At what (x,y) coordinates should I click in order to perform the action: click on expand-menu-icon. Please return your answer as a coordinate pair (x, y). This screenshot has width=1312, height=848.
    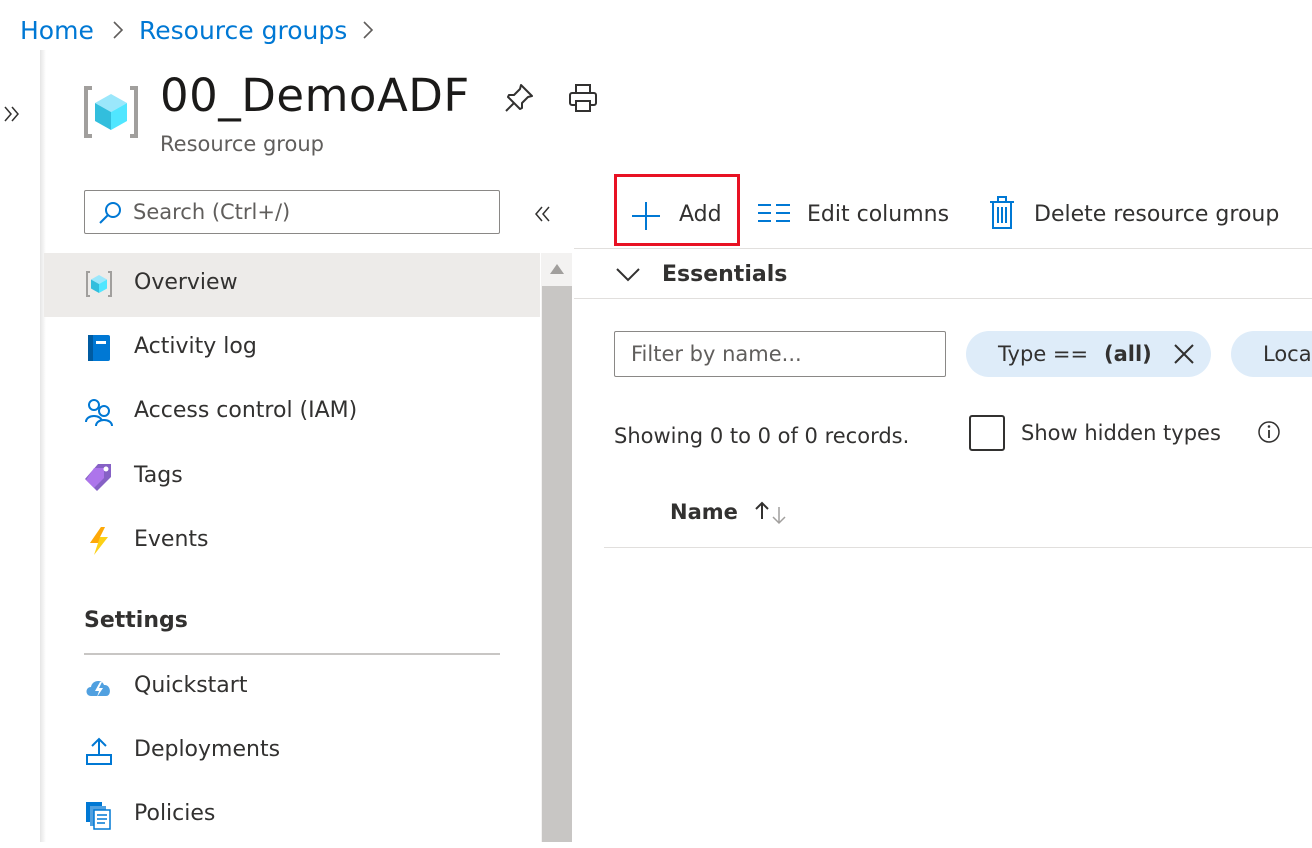
    Looking at the image, I should click on (13, 114).